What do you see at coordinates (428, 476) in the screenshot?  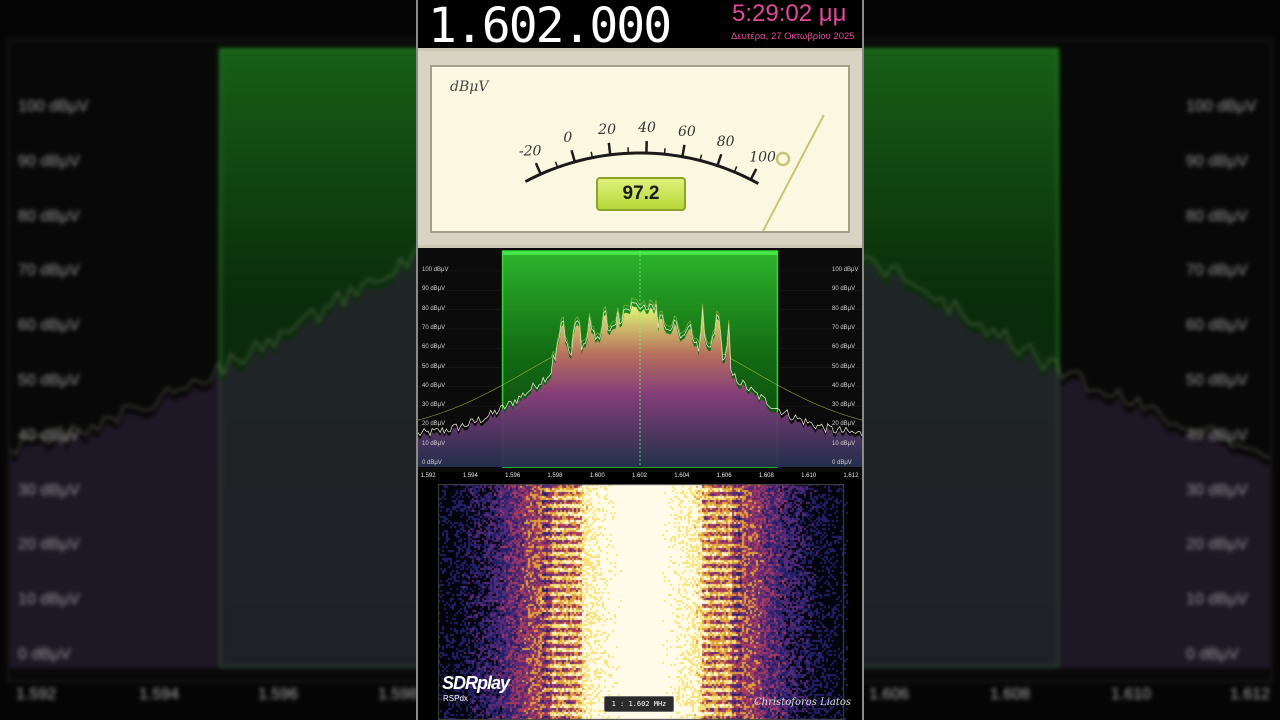 I see `frequency-tick-label: 1.592` at bounding box center [428, 476].